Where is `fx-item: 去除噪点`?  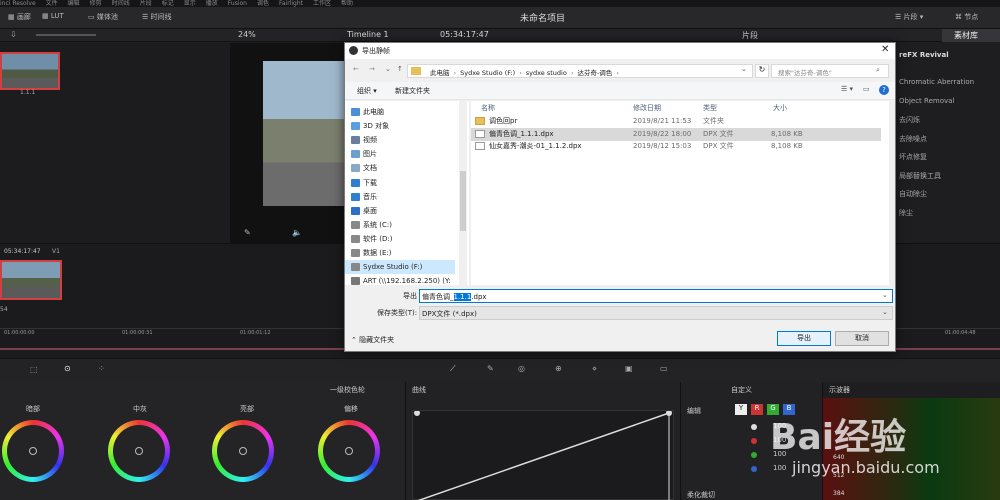
fx-item: 去除噪点 is located at coordinates (913, 139).